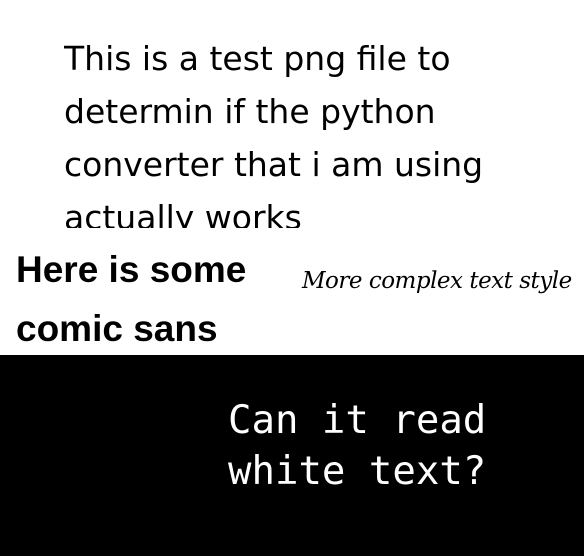 Image resolution: width=584 pixels, height=556 pixels. Describe the element at coordinates (437, 281) in the screenshot. I see `script-style-text: More complex text style` at that location.